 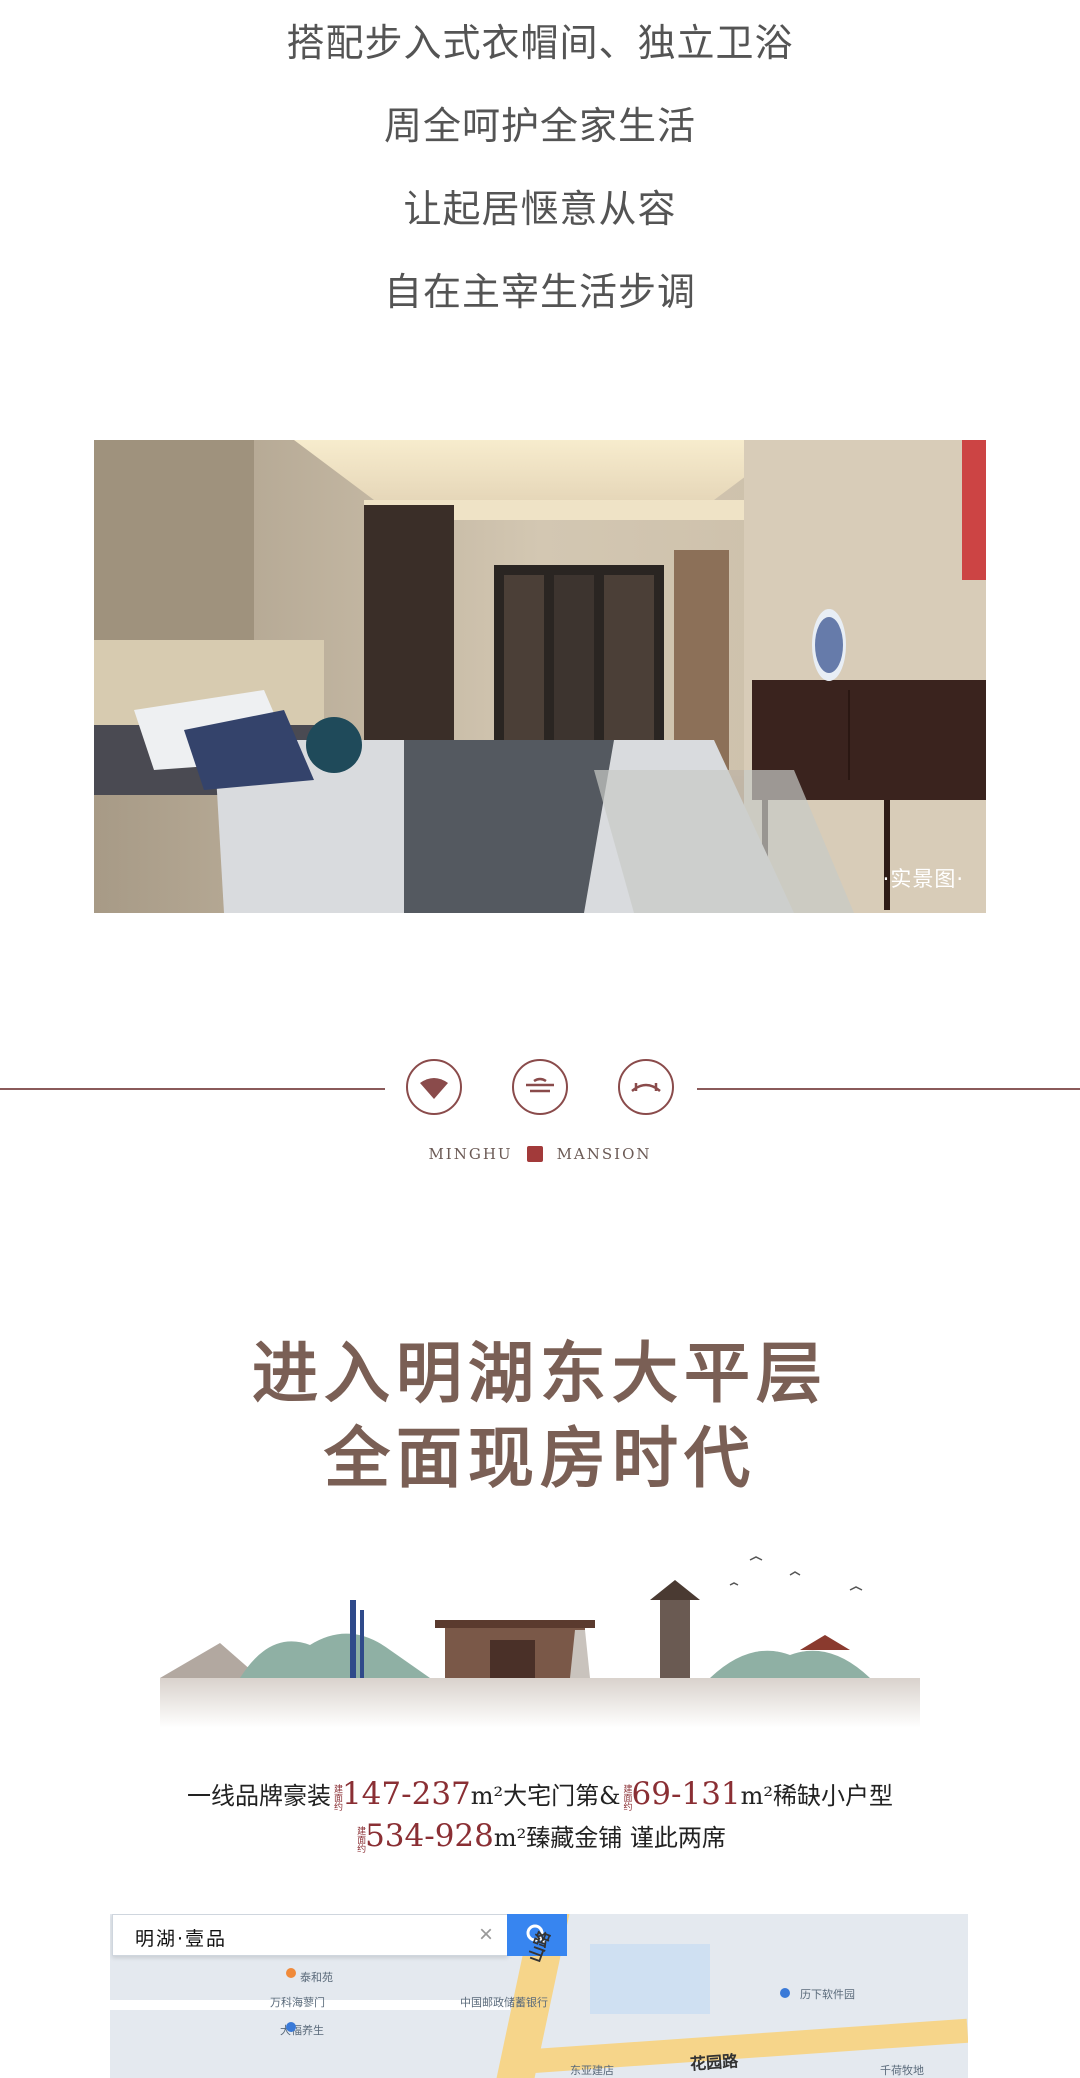 I want to click on poi-qianhe: 千荷牧地, so click(x=902, y=2070).